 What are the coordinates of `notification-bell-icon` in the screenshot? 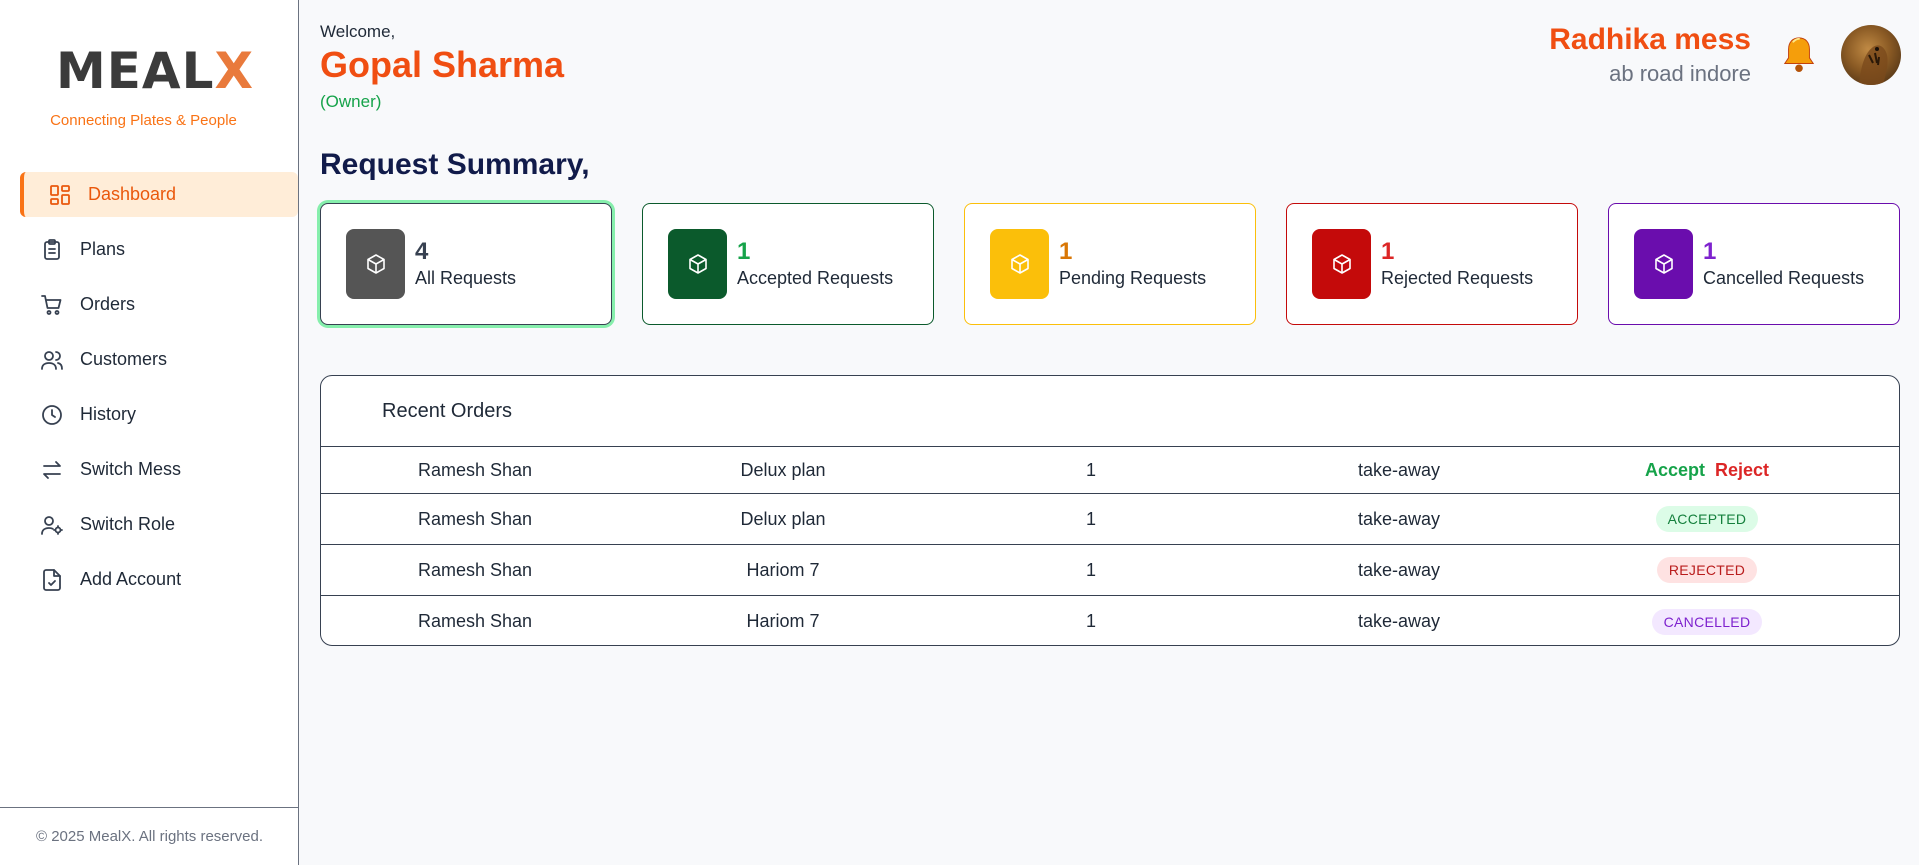 It's located at (1799, 54).